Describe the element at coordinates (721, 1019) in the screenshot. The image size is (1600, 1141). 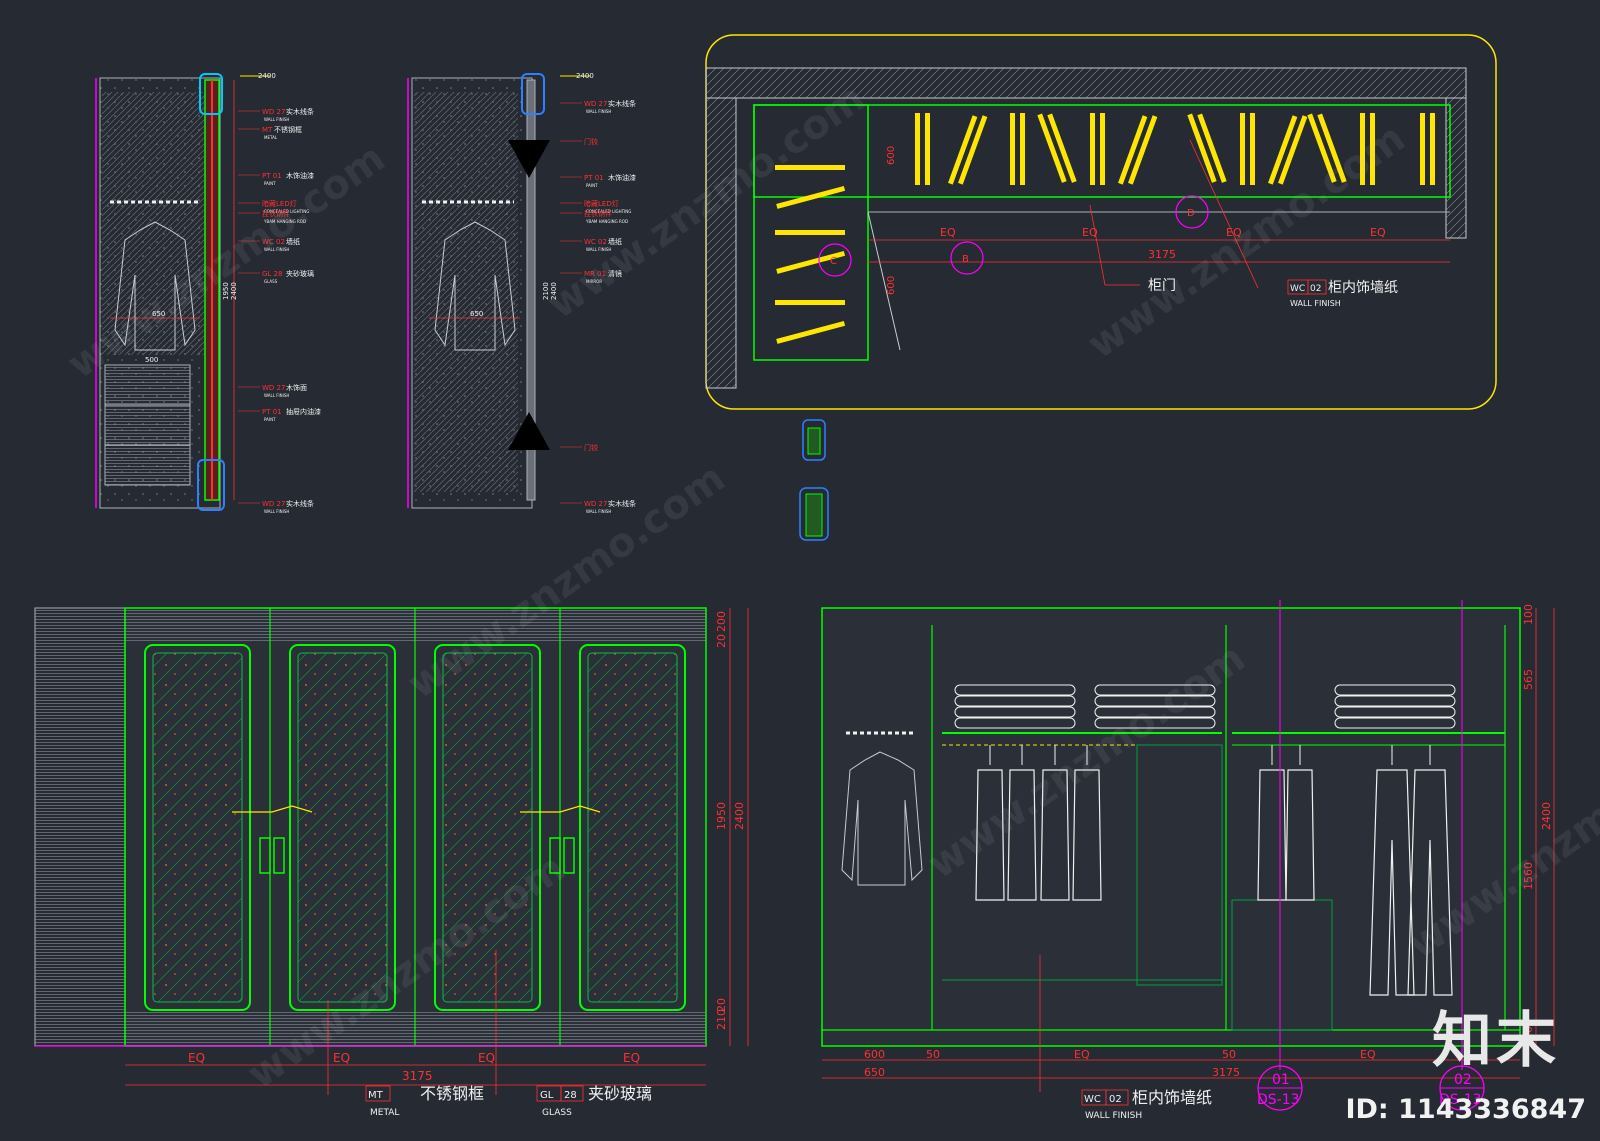
I see `front-dim: 210` at that location.